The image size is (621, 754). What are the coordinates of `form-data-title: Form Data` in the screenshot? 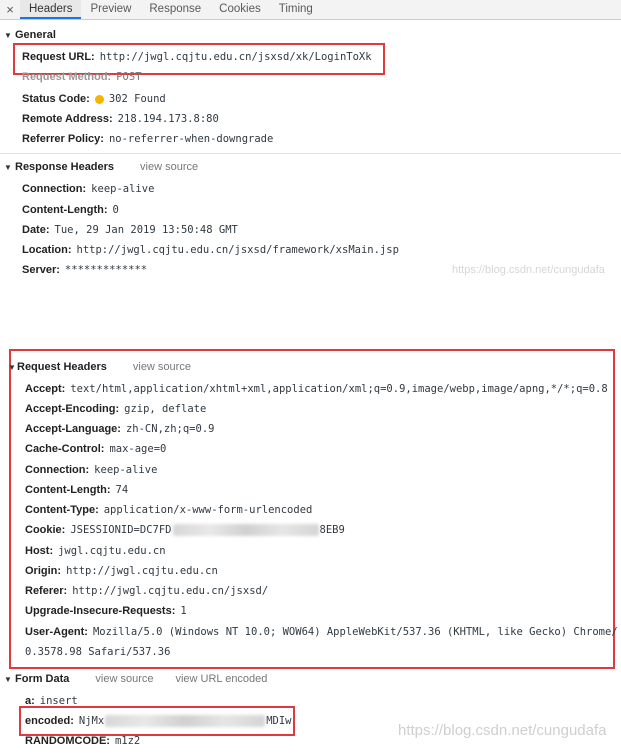 It's located at (42, 679).